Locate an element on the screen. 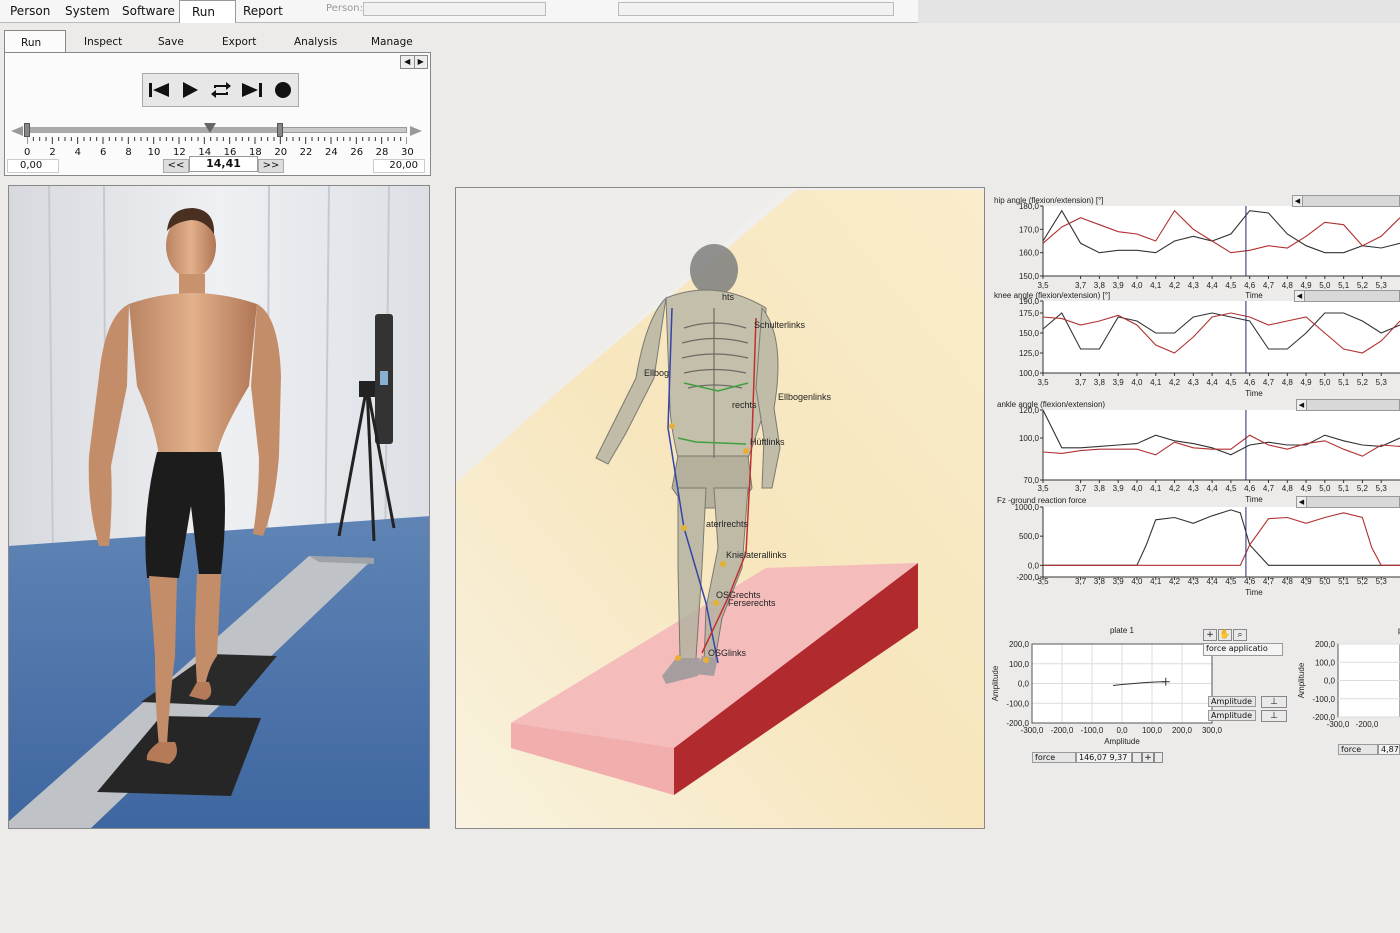  current-time-field: 14,41 is located at coordinates (223, 164).